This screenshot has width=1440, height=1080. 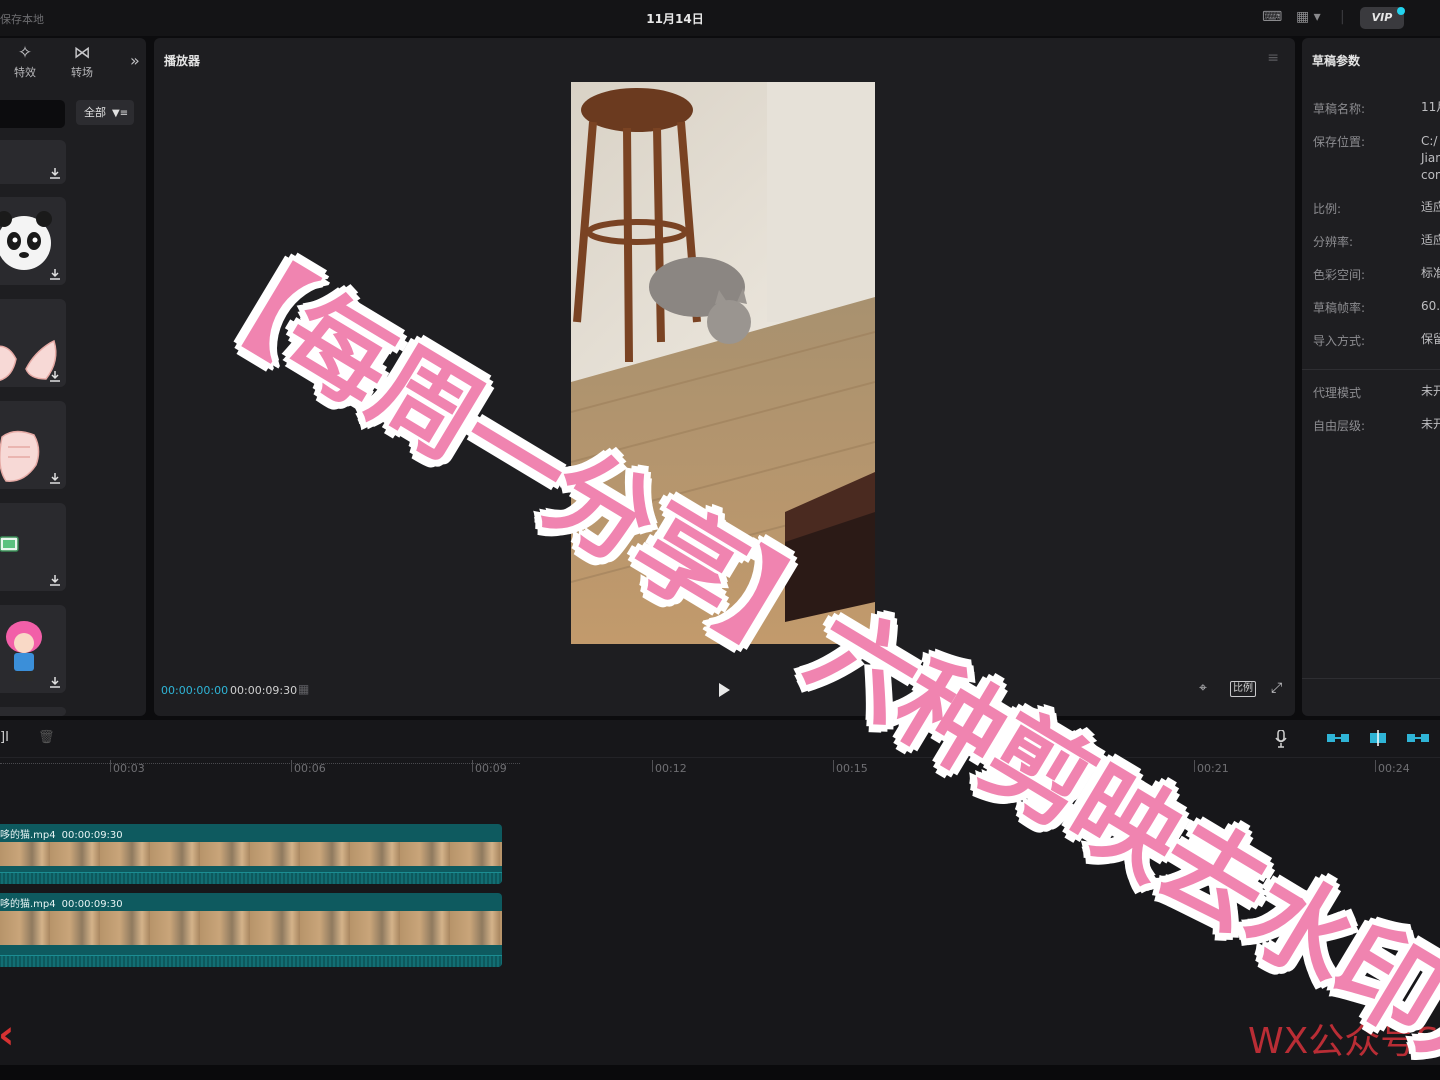 What do you see at coordinates (4, 737) in the screenshot?
I see `split-icon: ]I` at bounding box center [4, 737].